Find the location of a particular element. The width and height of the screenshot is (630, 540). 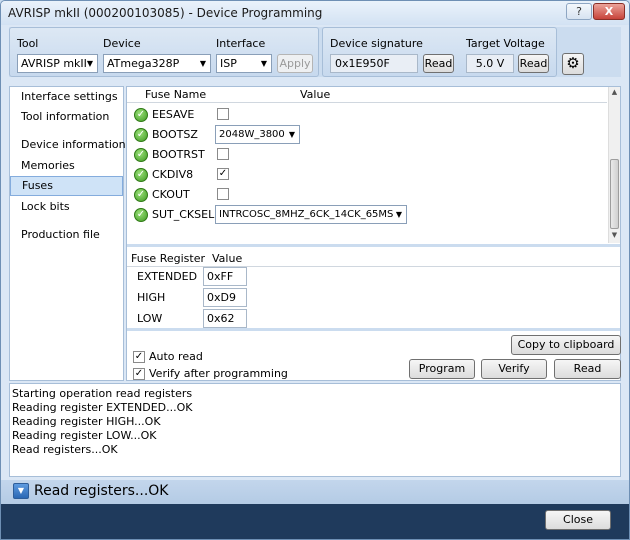

fuse-name-column: Fuse Name is located at coordinates (176, 94).